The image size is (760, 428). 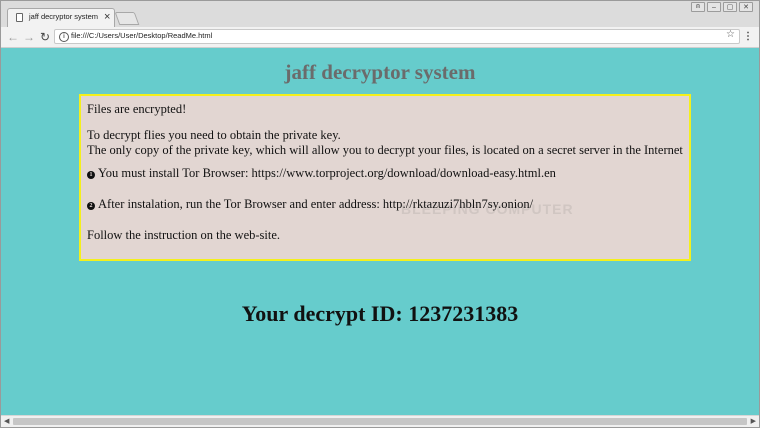 What do you see at coordinates (107, 17) in the screenshot?
I see `tab-close-icon: ×` at bounding box center [107, 17].